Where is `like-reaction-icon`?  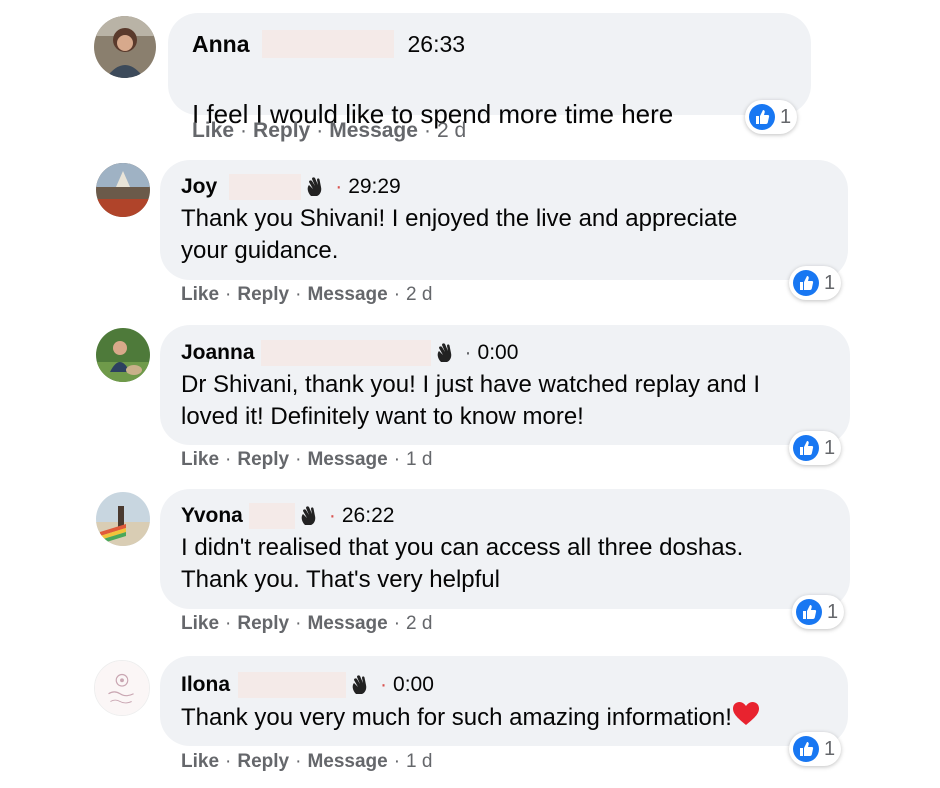 like-reaction-icon is located at coordinates (806, 749).